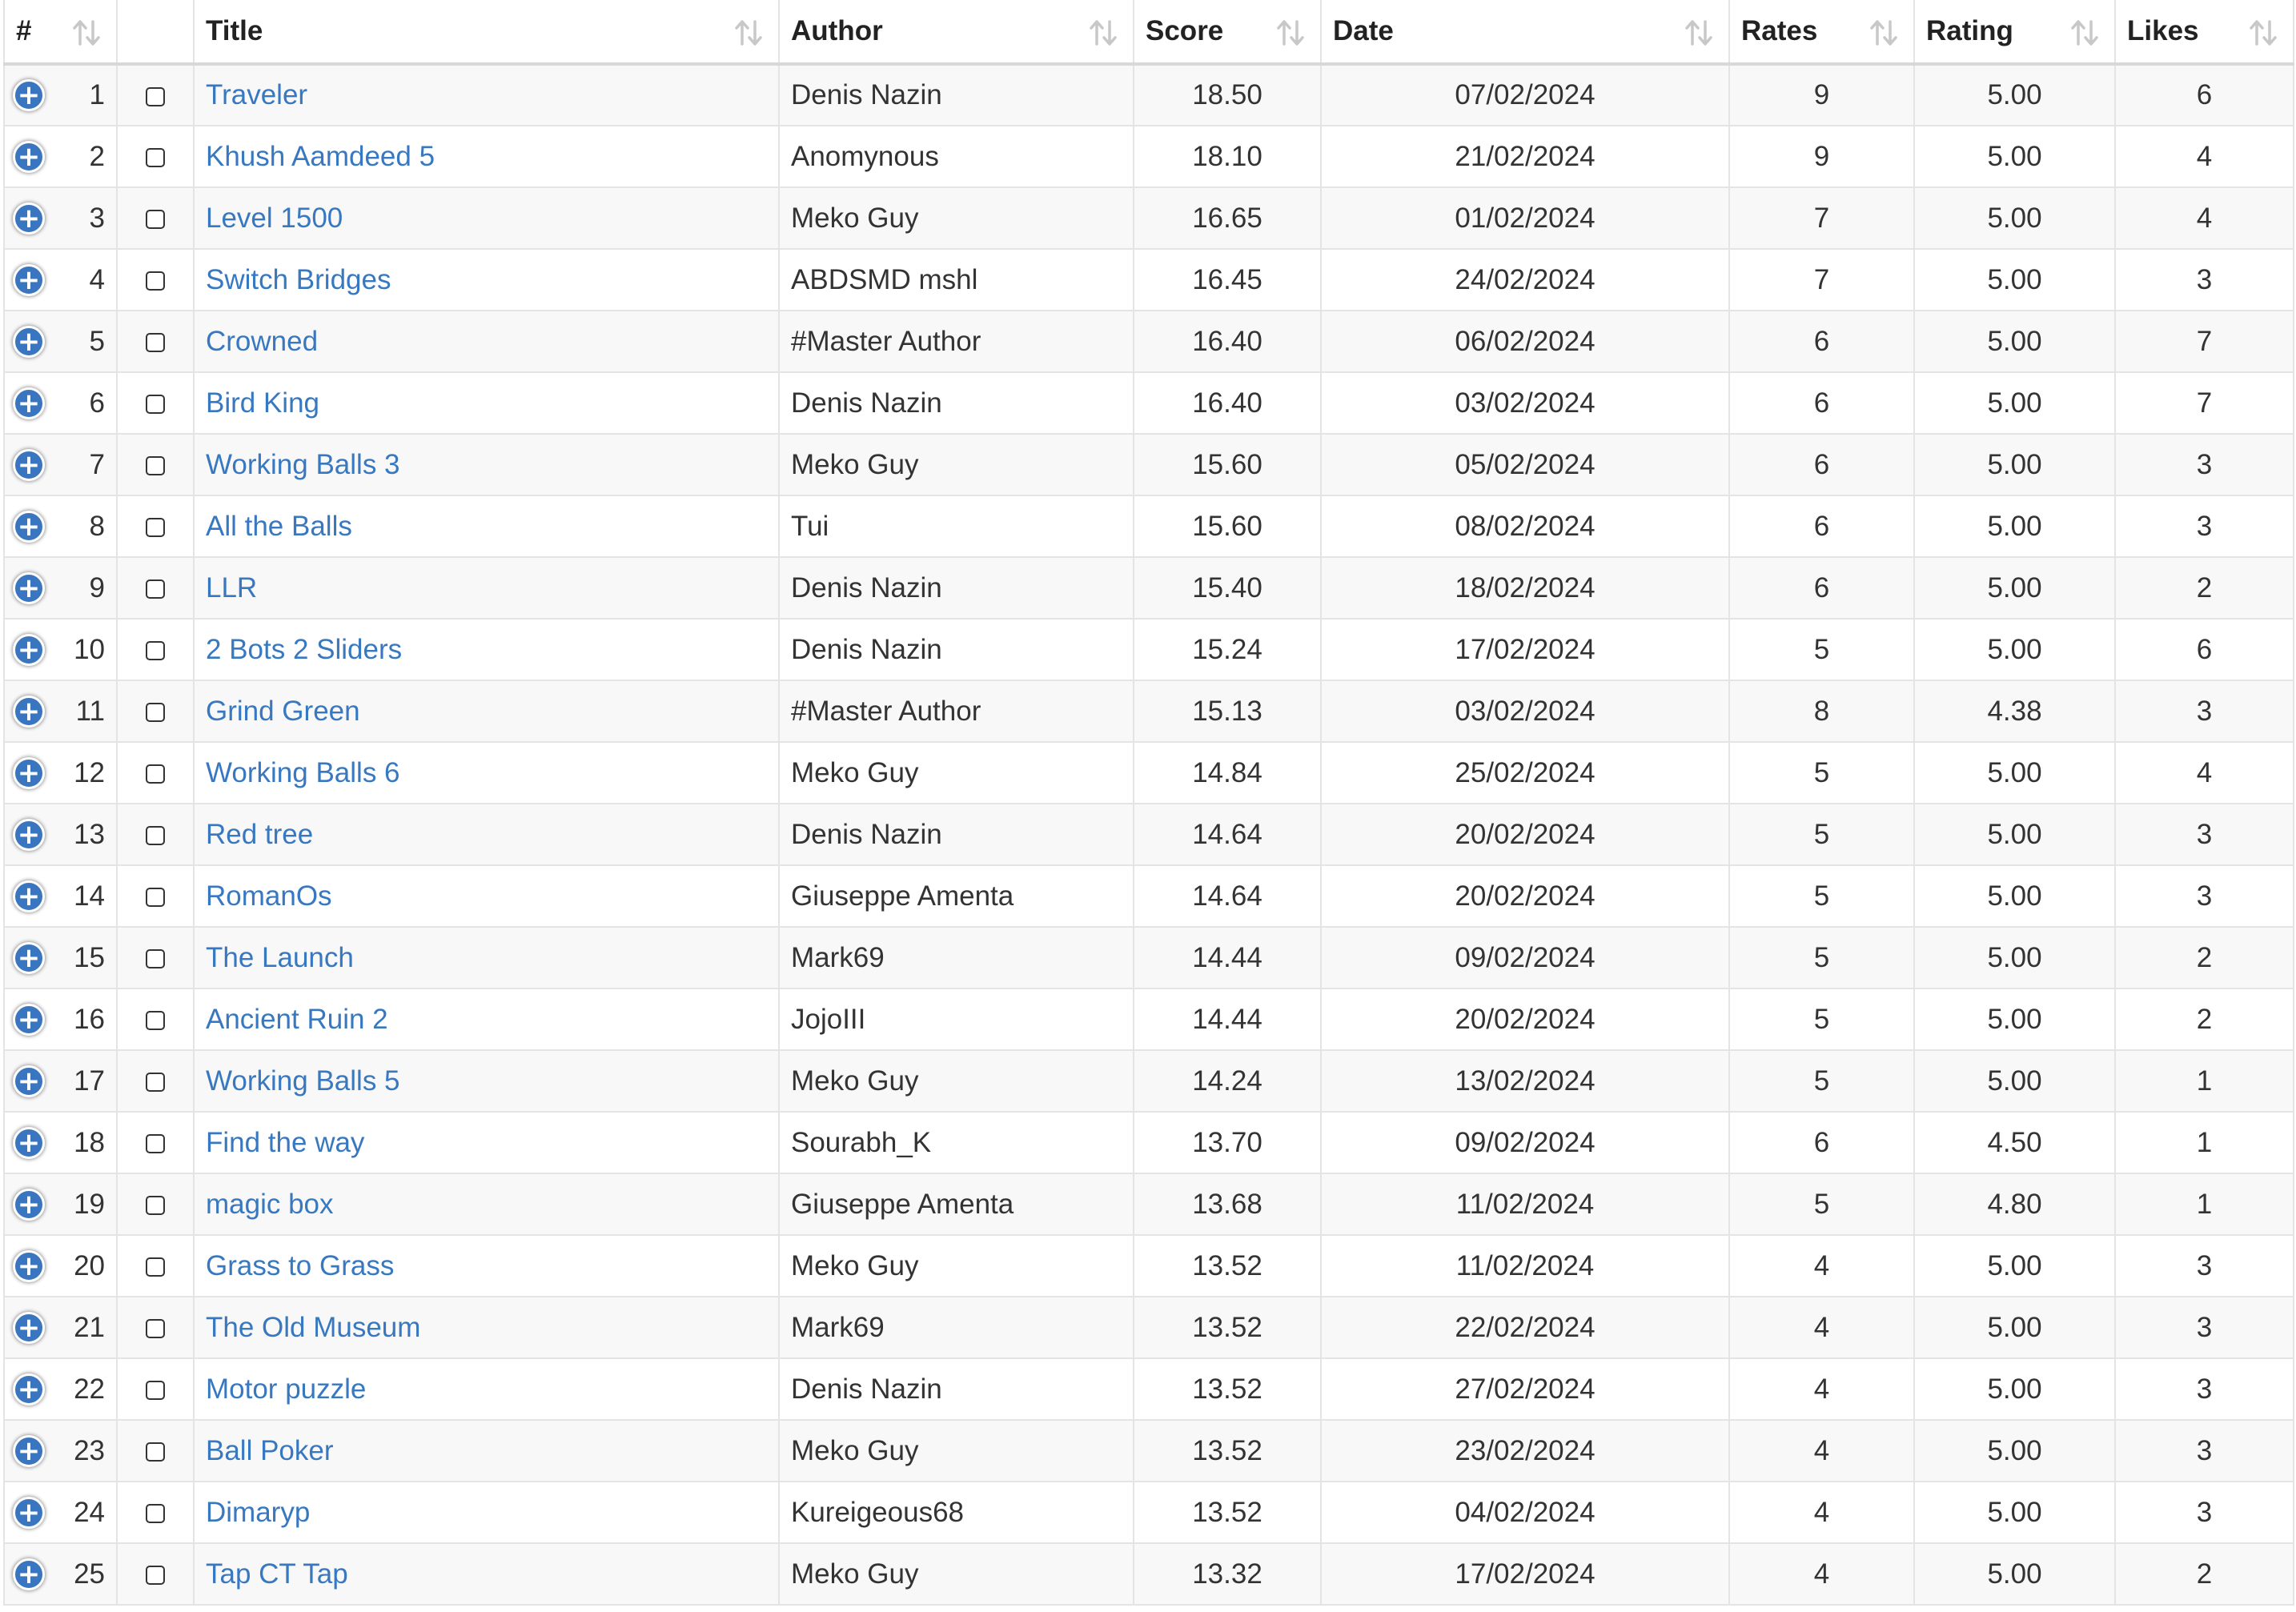 This screenshot has width=2296, height=1612. Describe the element at coordinates (231, 587) in the screenshot. I see `level-title-link: LLR` at that location.